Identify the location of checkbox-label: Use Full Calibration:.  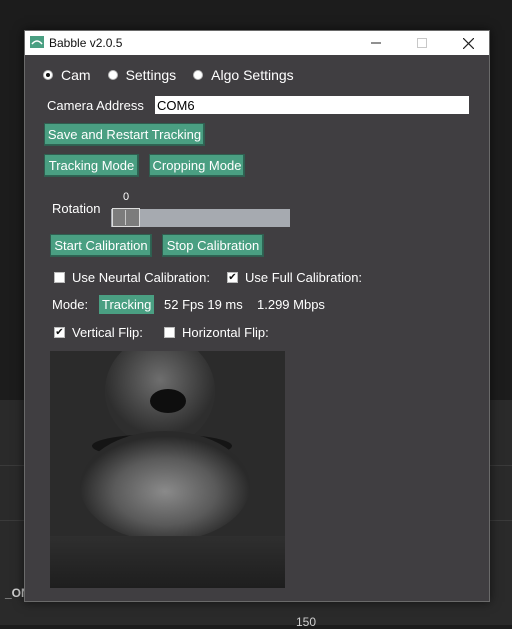
(304, 277).